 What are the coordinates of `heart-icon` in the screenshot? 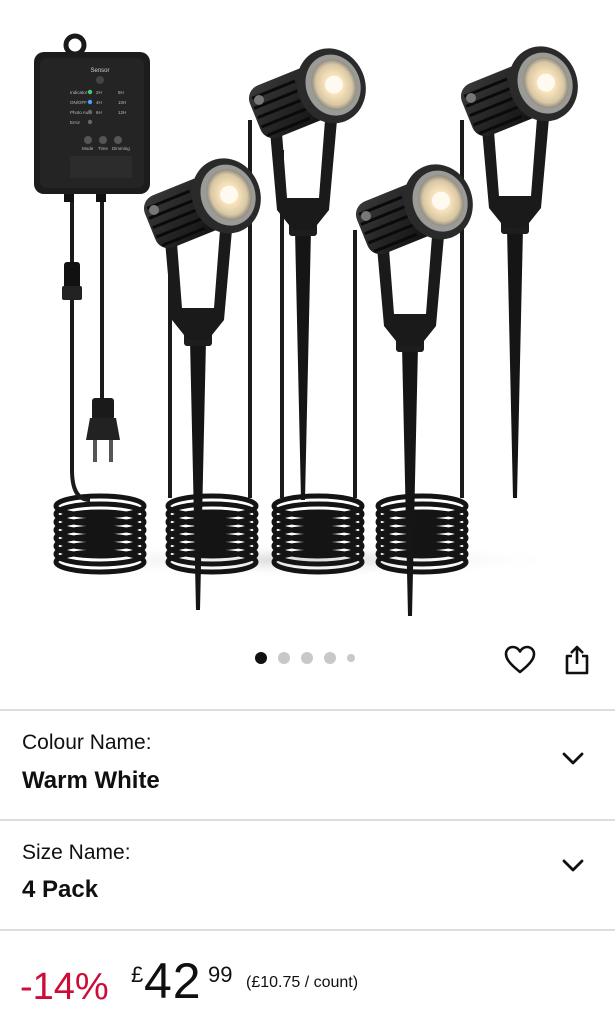 It's located at (520, 659).